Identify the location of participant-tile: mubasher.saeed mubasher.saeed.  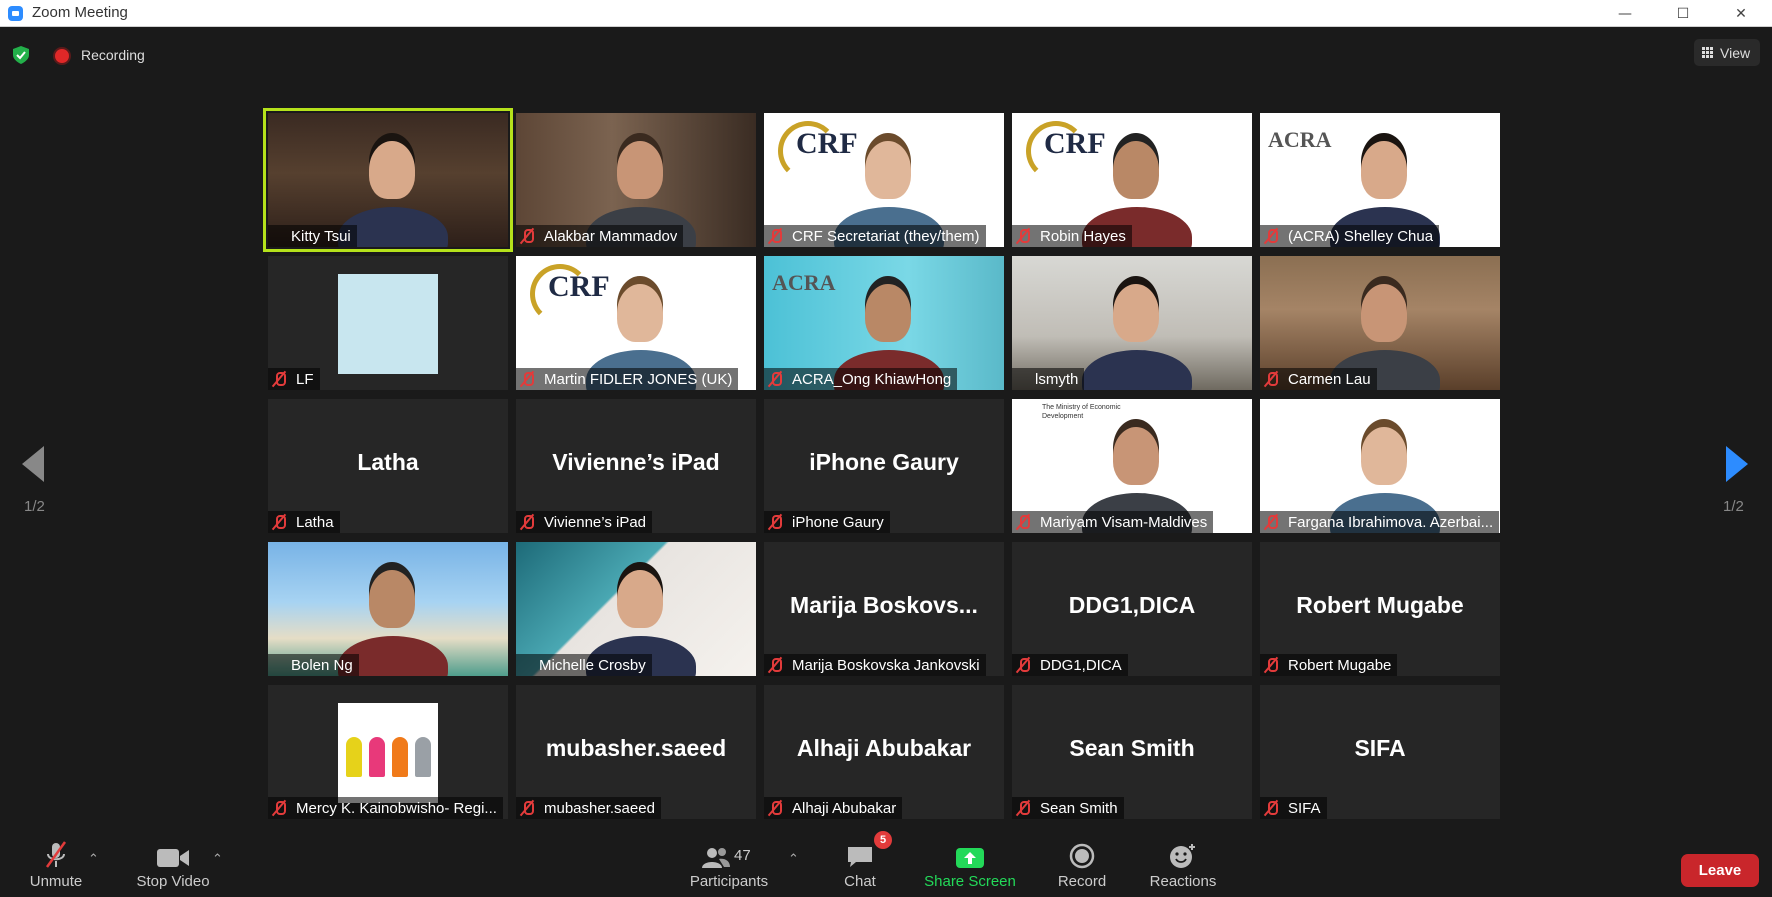
(636, 752).